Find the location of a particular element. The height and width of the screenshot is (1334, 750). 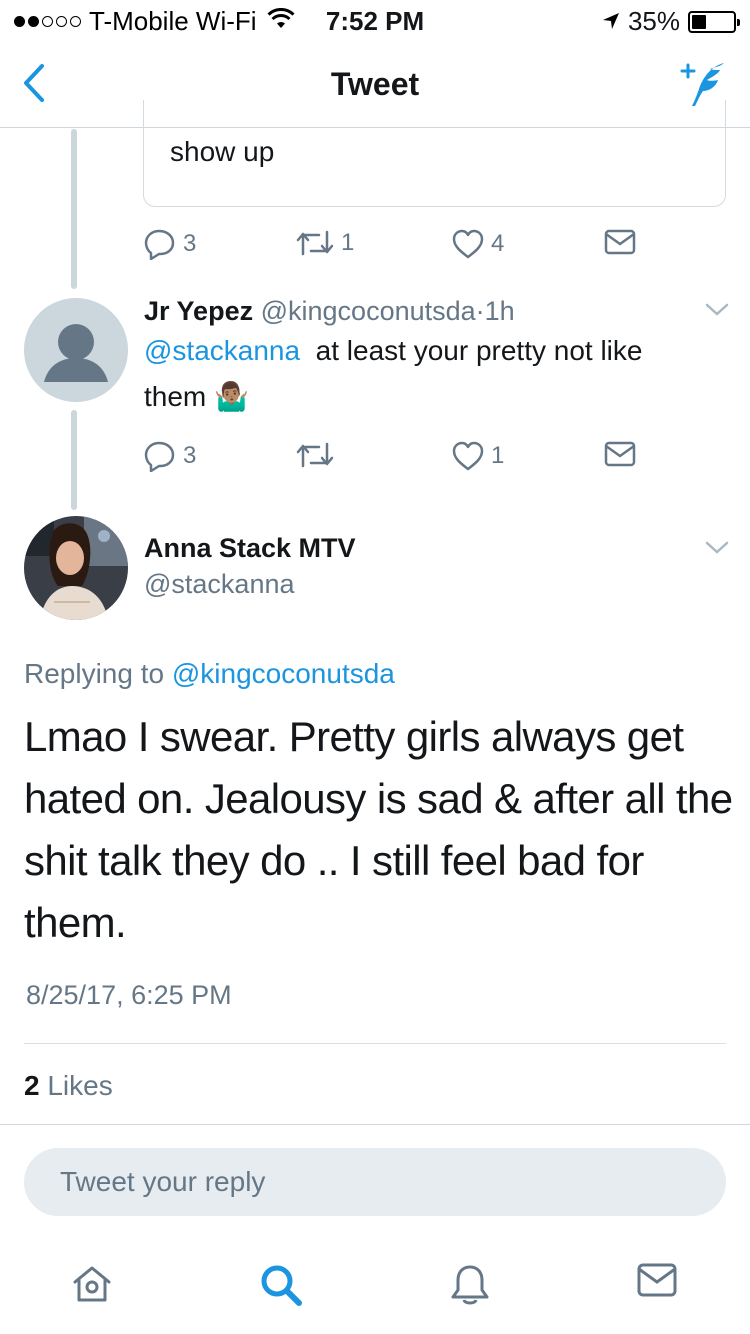

retweet-button: 1 is located at coordinates (324, 243).